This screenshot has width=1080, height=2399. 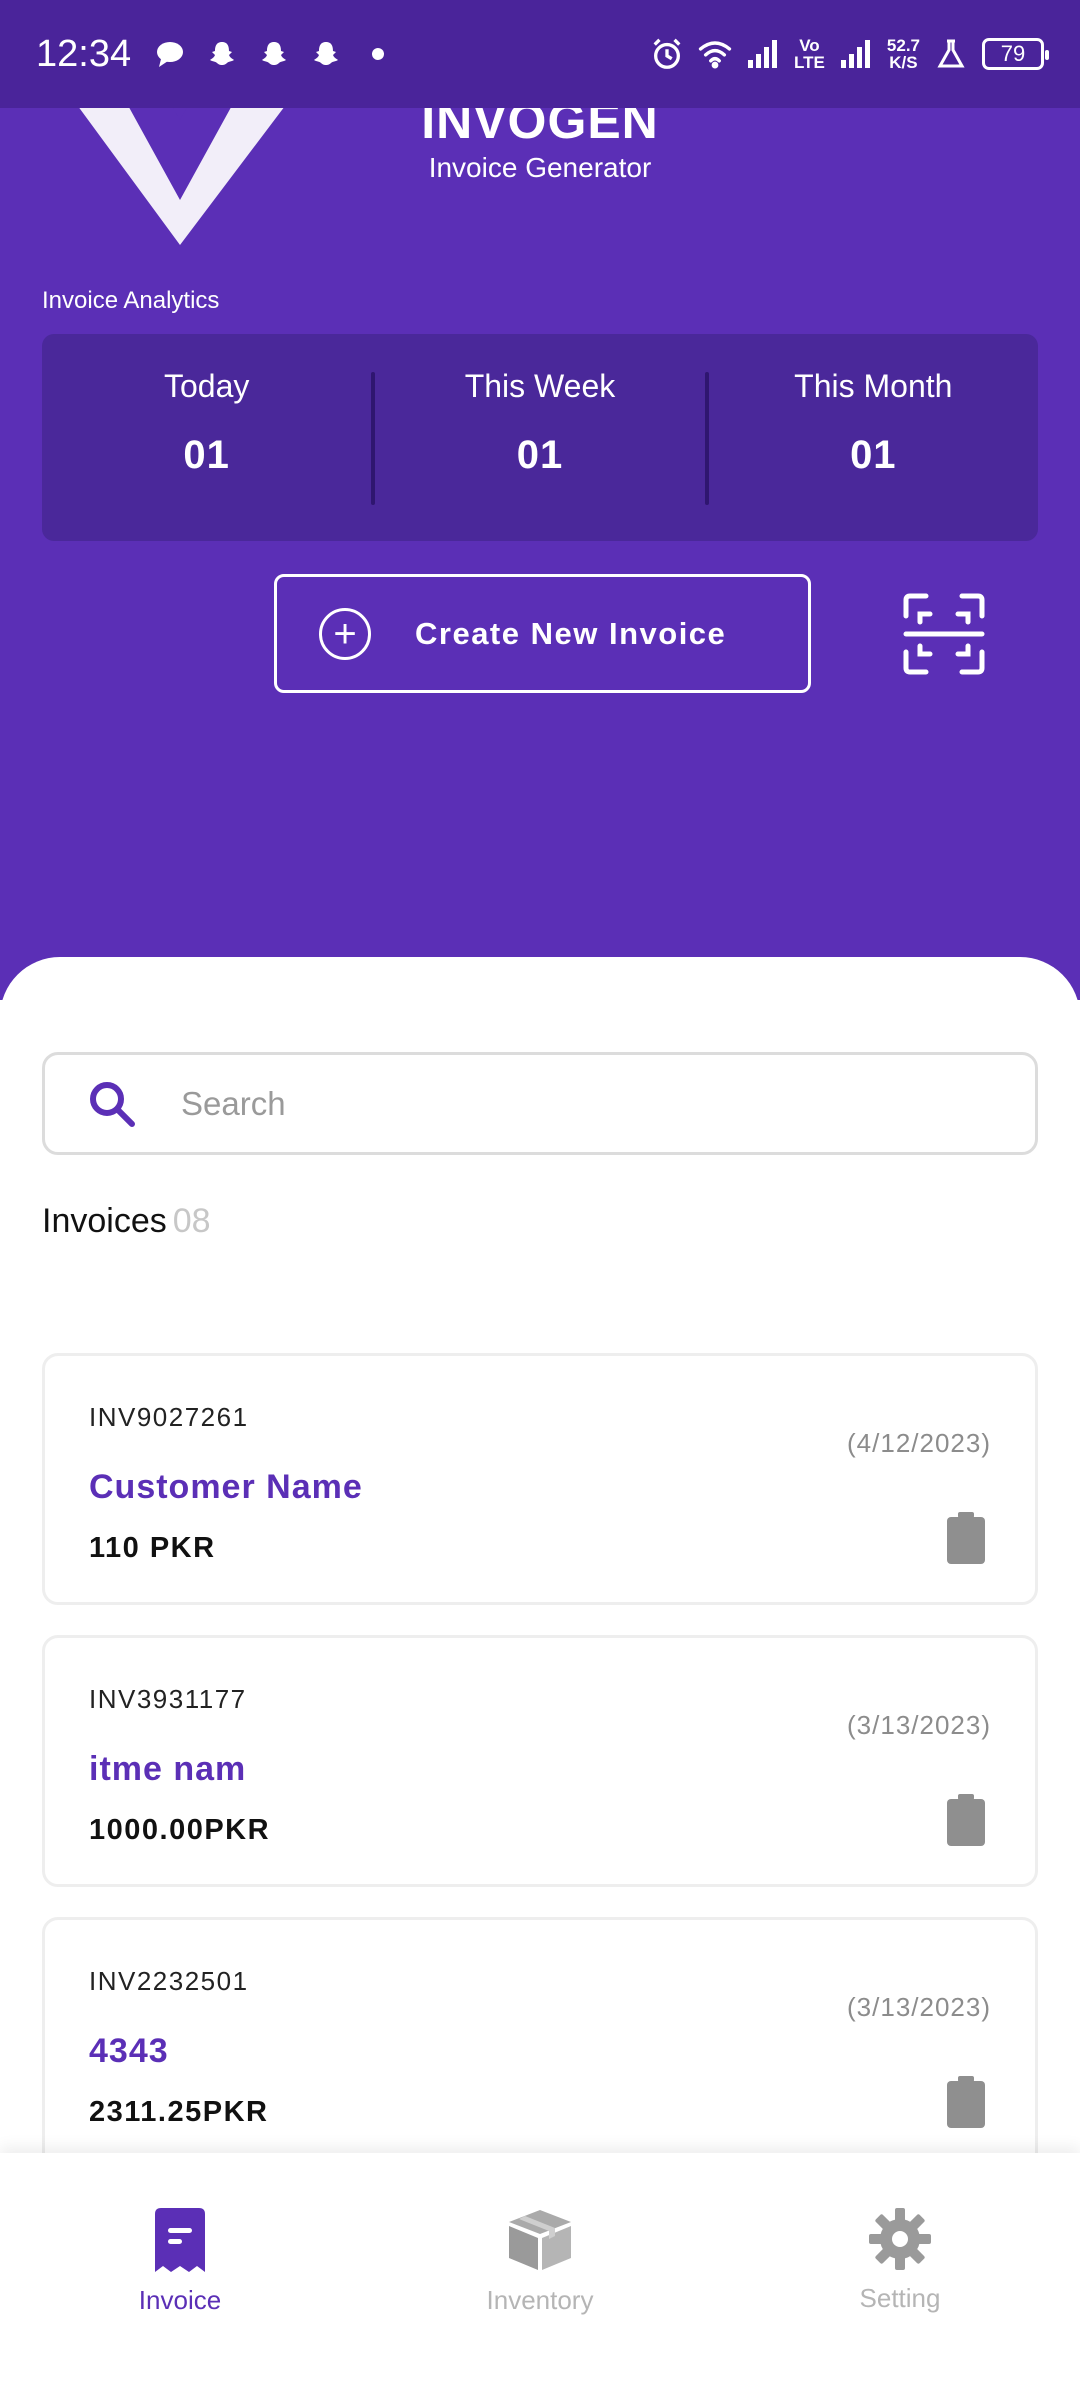 I want to click on invoice-customer: Customer Name, so click(x=226, y=1487).